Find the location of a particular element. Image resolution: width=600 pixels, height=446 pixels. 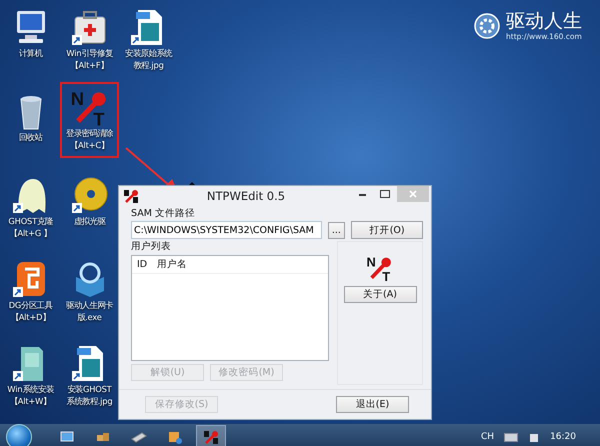

icon-label: 系统教程.jpg is located at coordinates (89, 401).